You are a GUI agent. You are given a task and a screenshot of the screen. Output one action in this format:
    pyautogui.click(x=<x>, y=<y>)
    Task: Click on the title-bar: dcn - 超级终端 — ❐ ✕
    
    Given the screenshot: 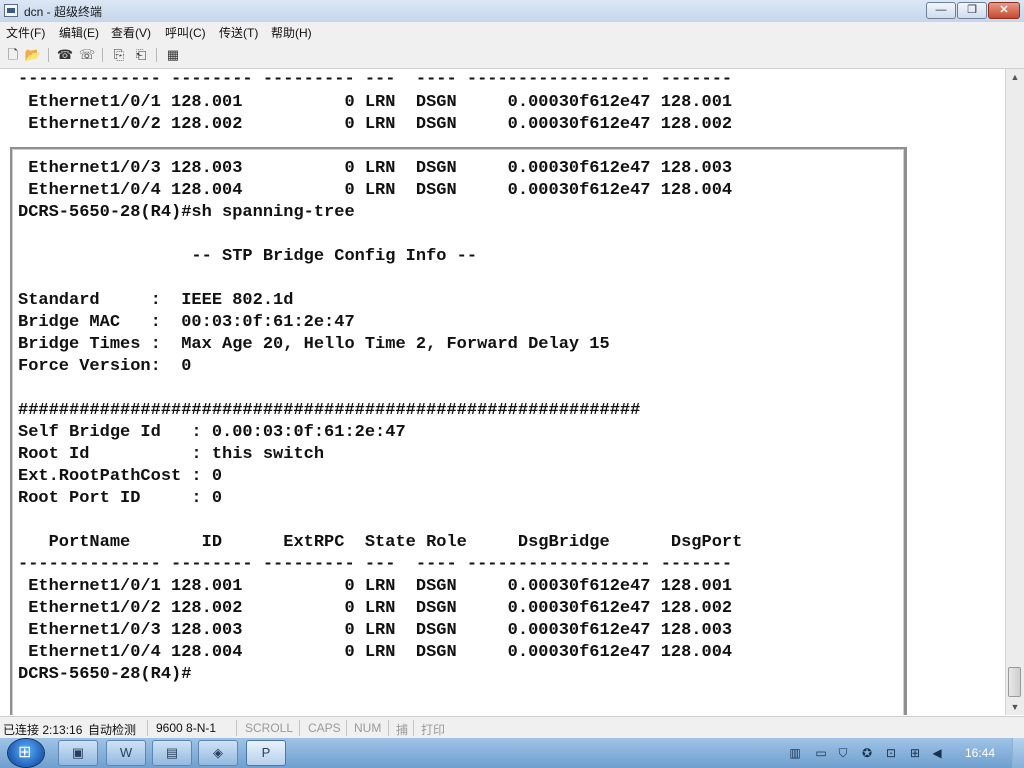 What is the action you would take?
    pyautogui.click(x=512, y=11)
    